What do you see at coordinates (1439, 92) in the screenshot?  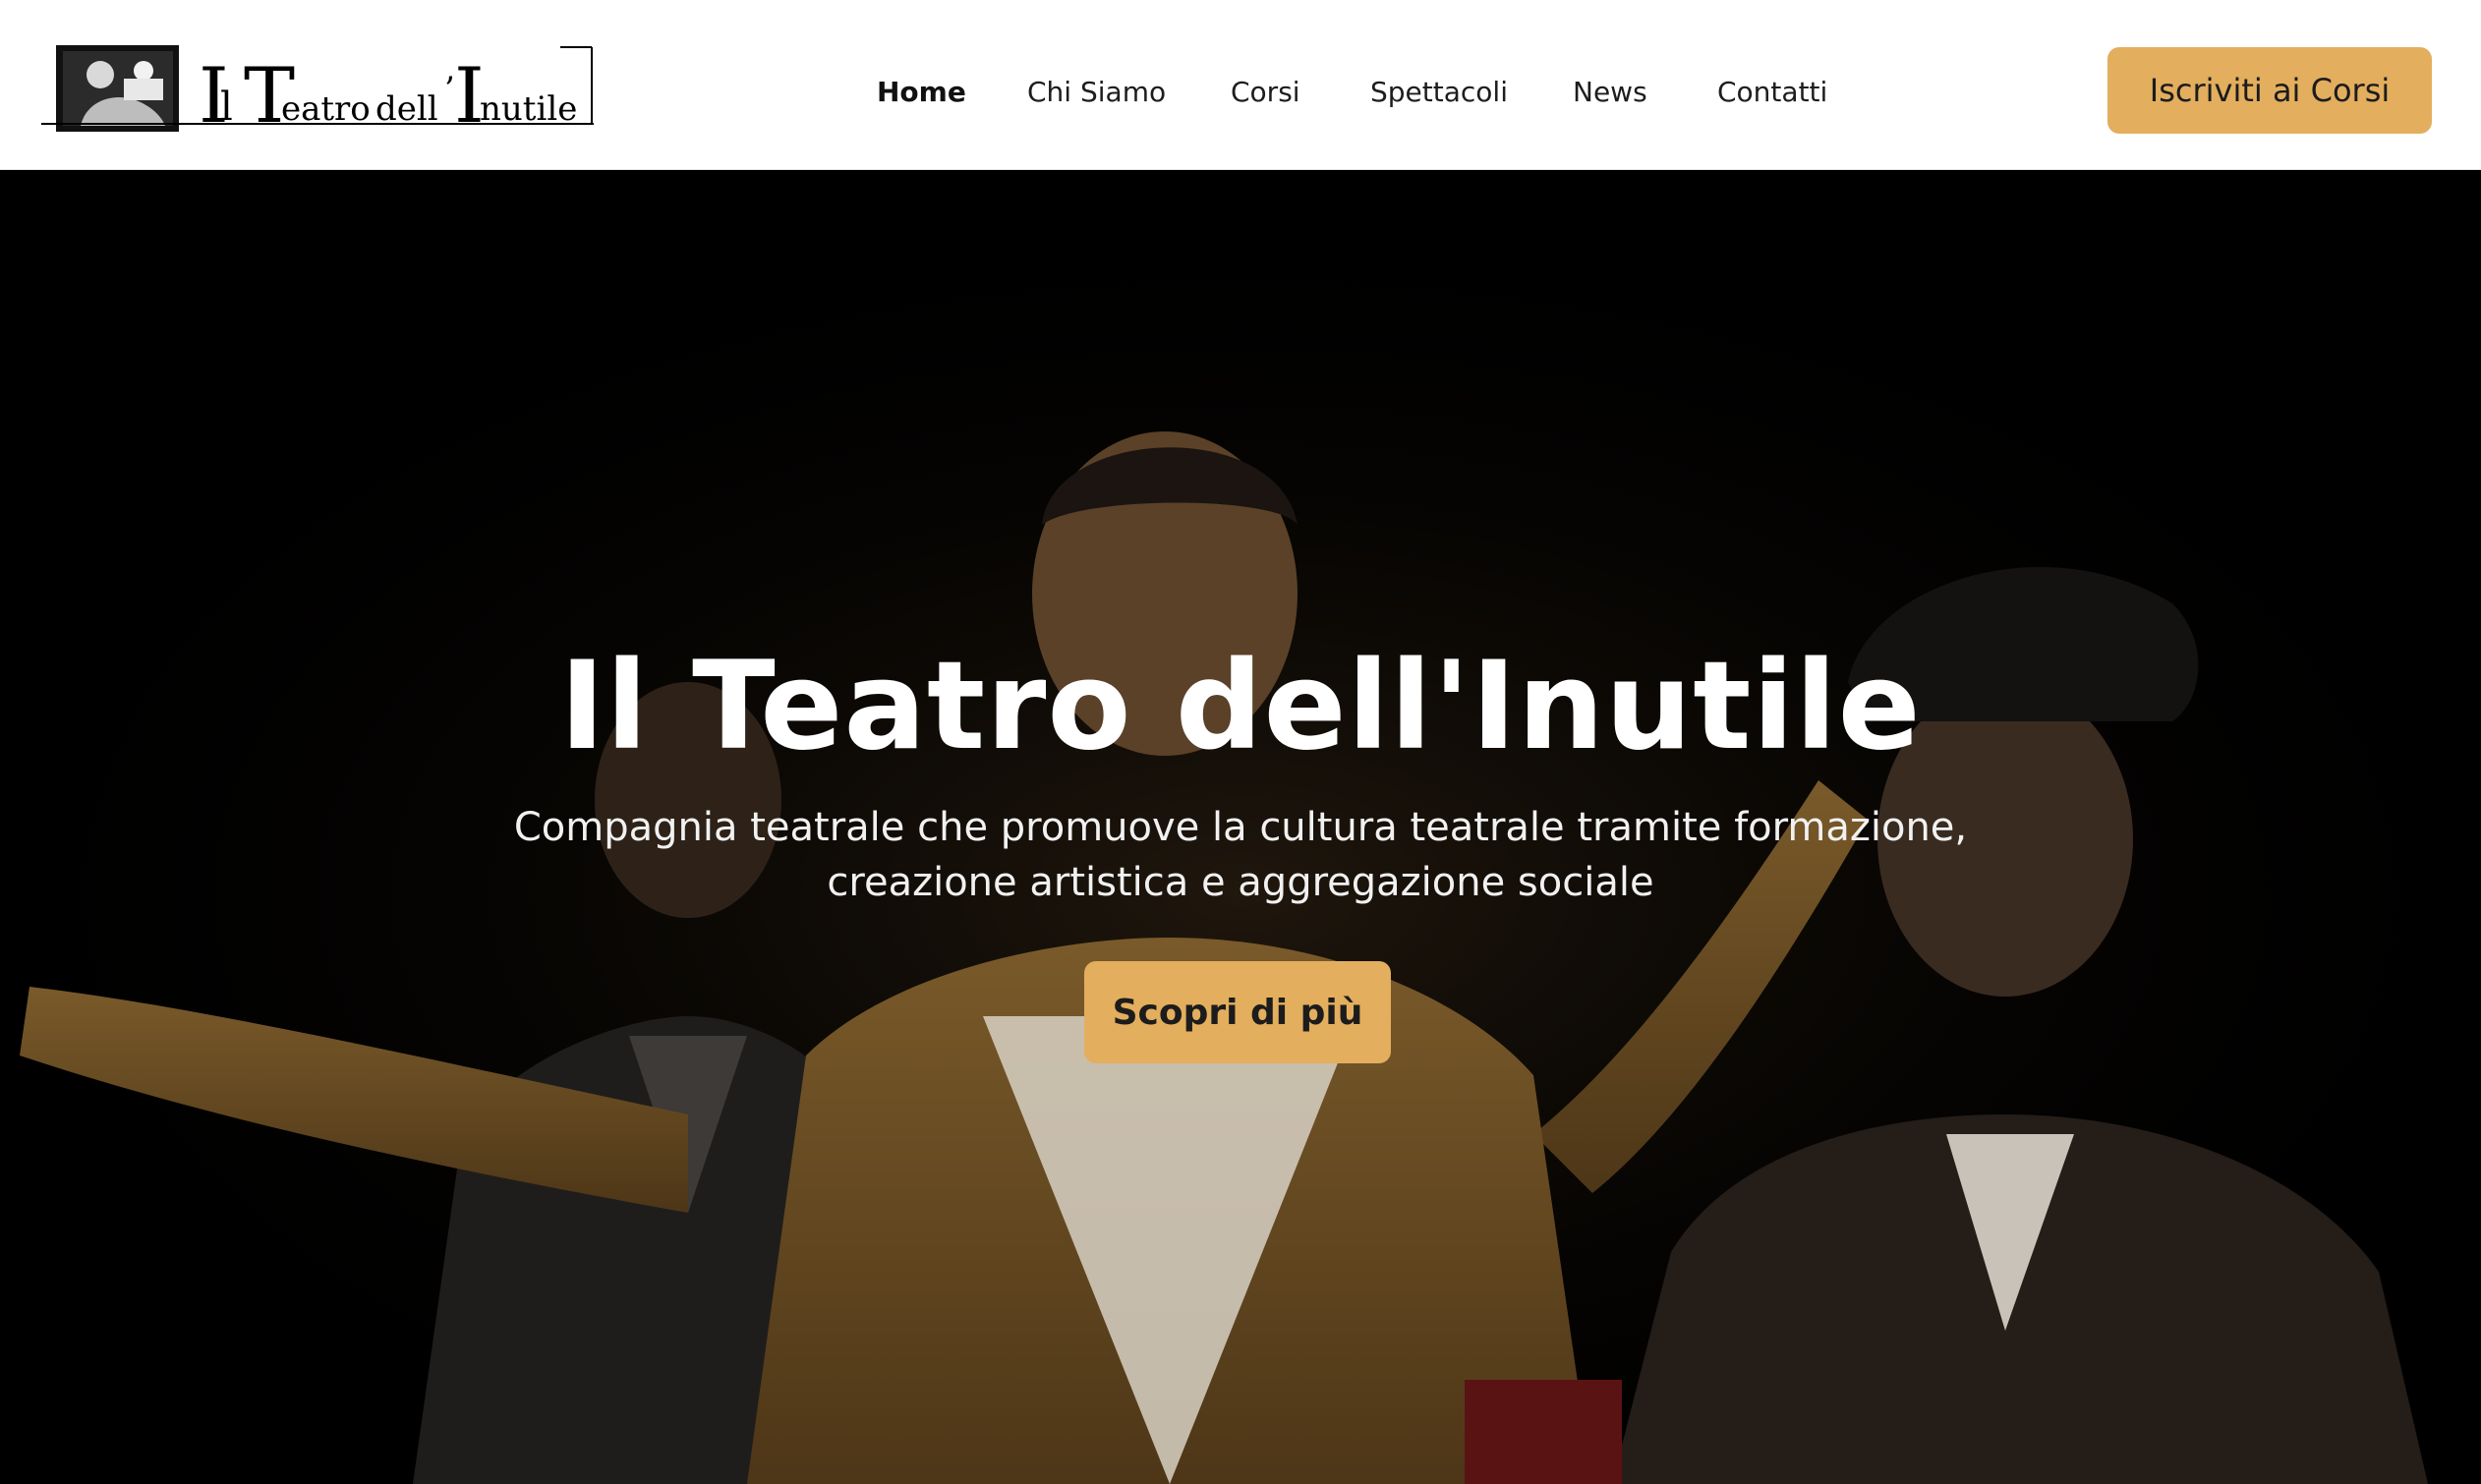 I see `nav-item-spettacoli: Spettacoli` at bounding box center [1439, 92].